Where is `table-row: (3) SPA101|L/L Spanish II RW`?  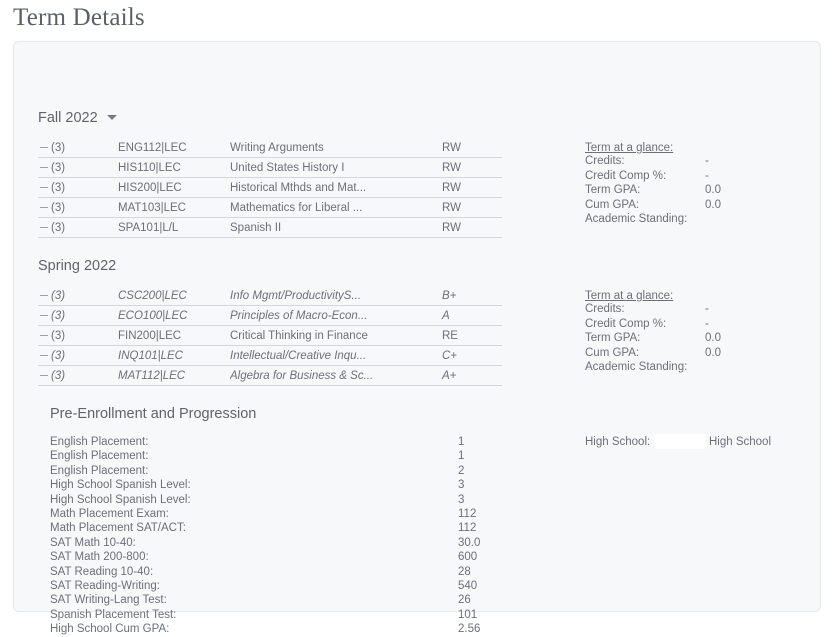
table-row: (3) SPA101|L/L Spanish II RW is located at coordinates (270, 227).